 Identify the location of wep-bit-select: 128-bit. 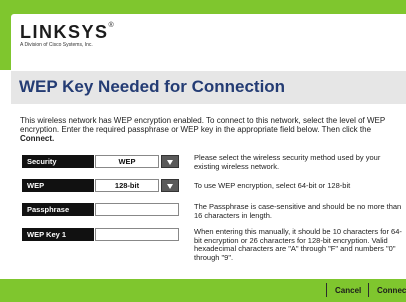
(127, 185).